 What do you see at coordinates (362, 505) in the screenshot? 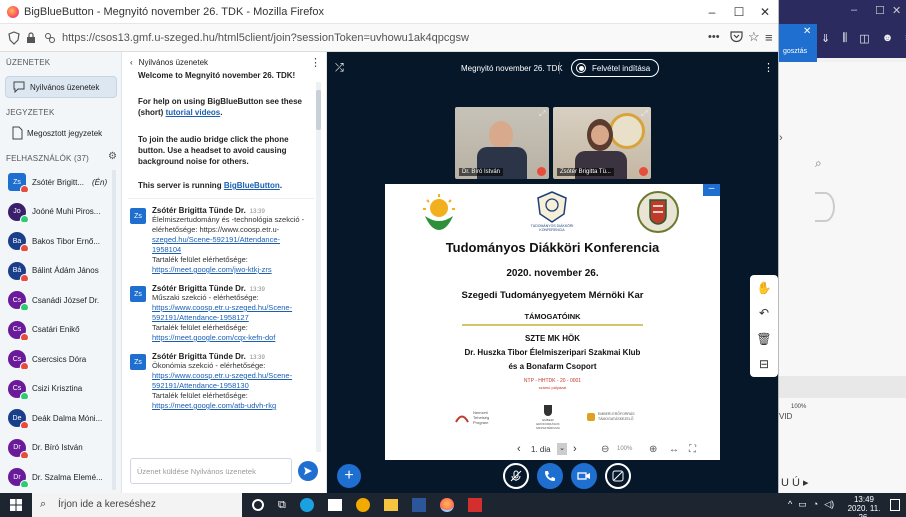
I see `chrome-icon` at bounding box center [362, 505].